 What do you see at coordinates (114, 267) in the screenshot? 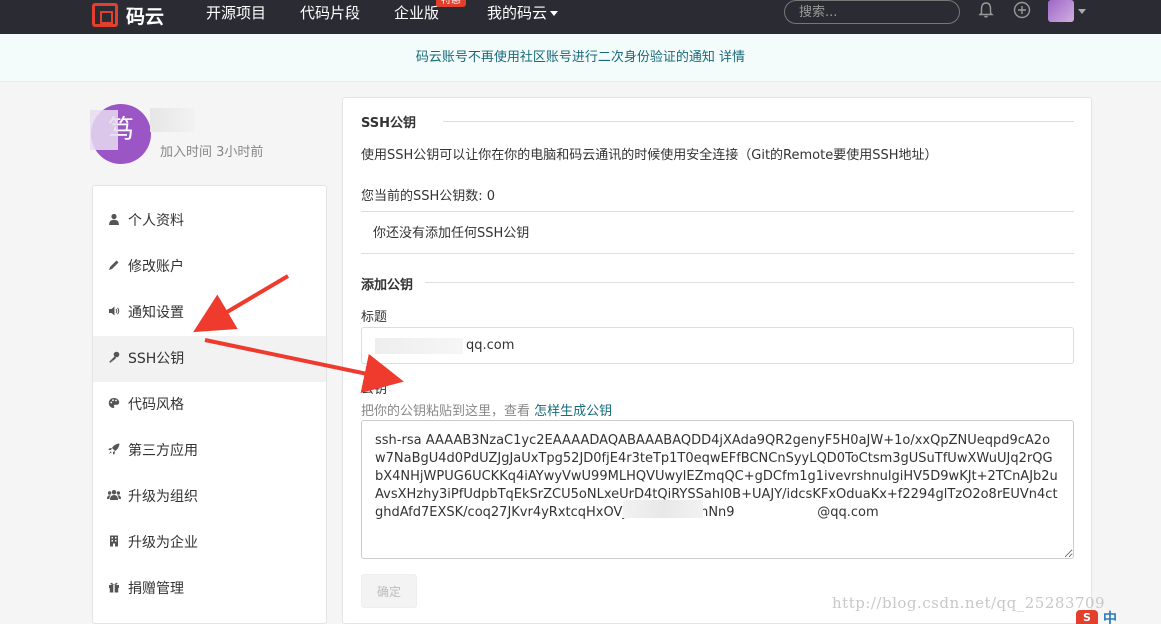
I see `pencil-icon` at bounding box center [114, 267].